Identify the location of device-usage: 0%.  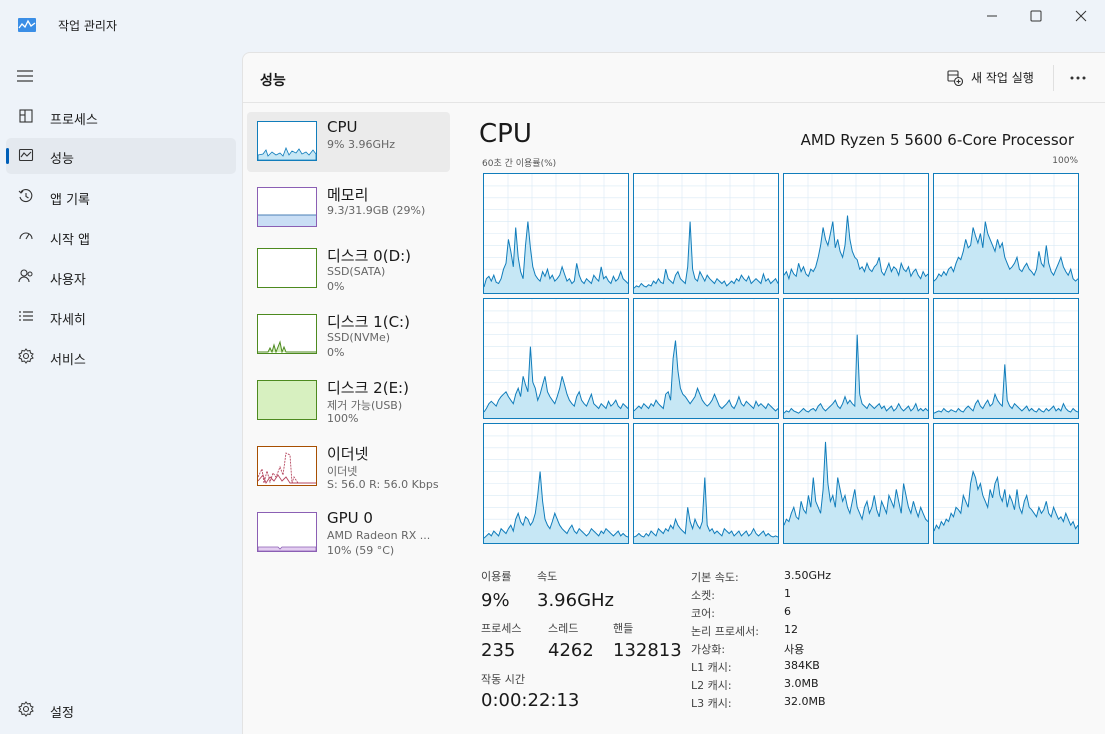
(336, 286).